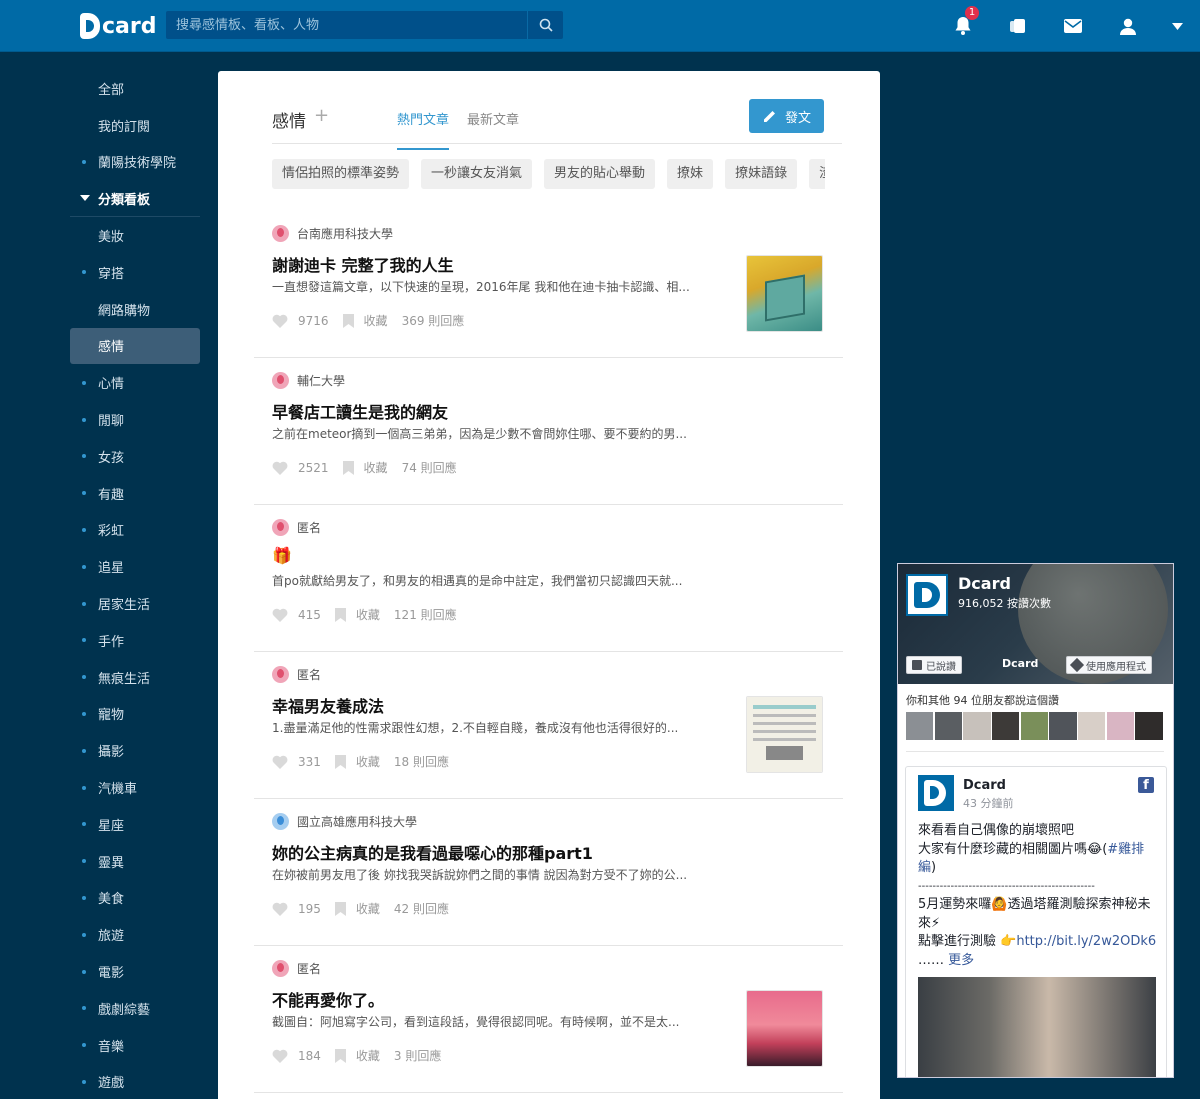  Describe the element at coordinates (296, 615) in the screenshot. I see `like-count: 415` at that location.